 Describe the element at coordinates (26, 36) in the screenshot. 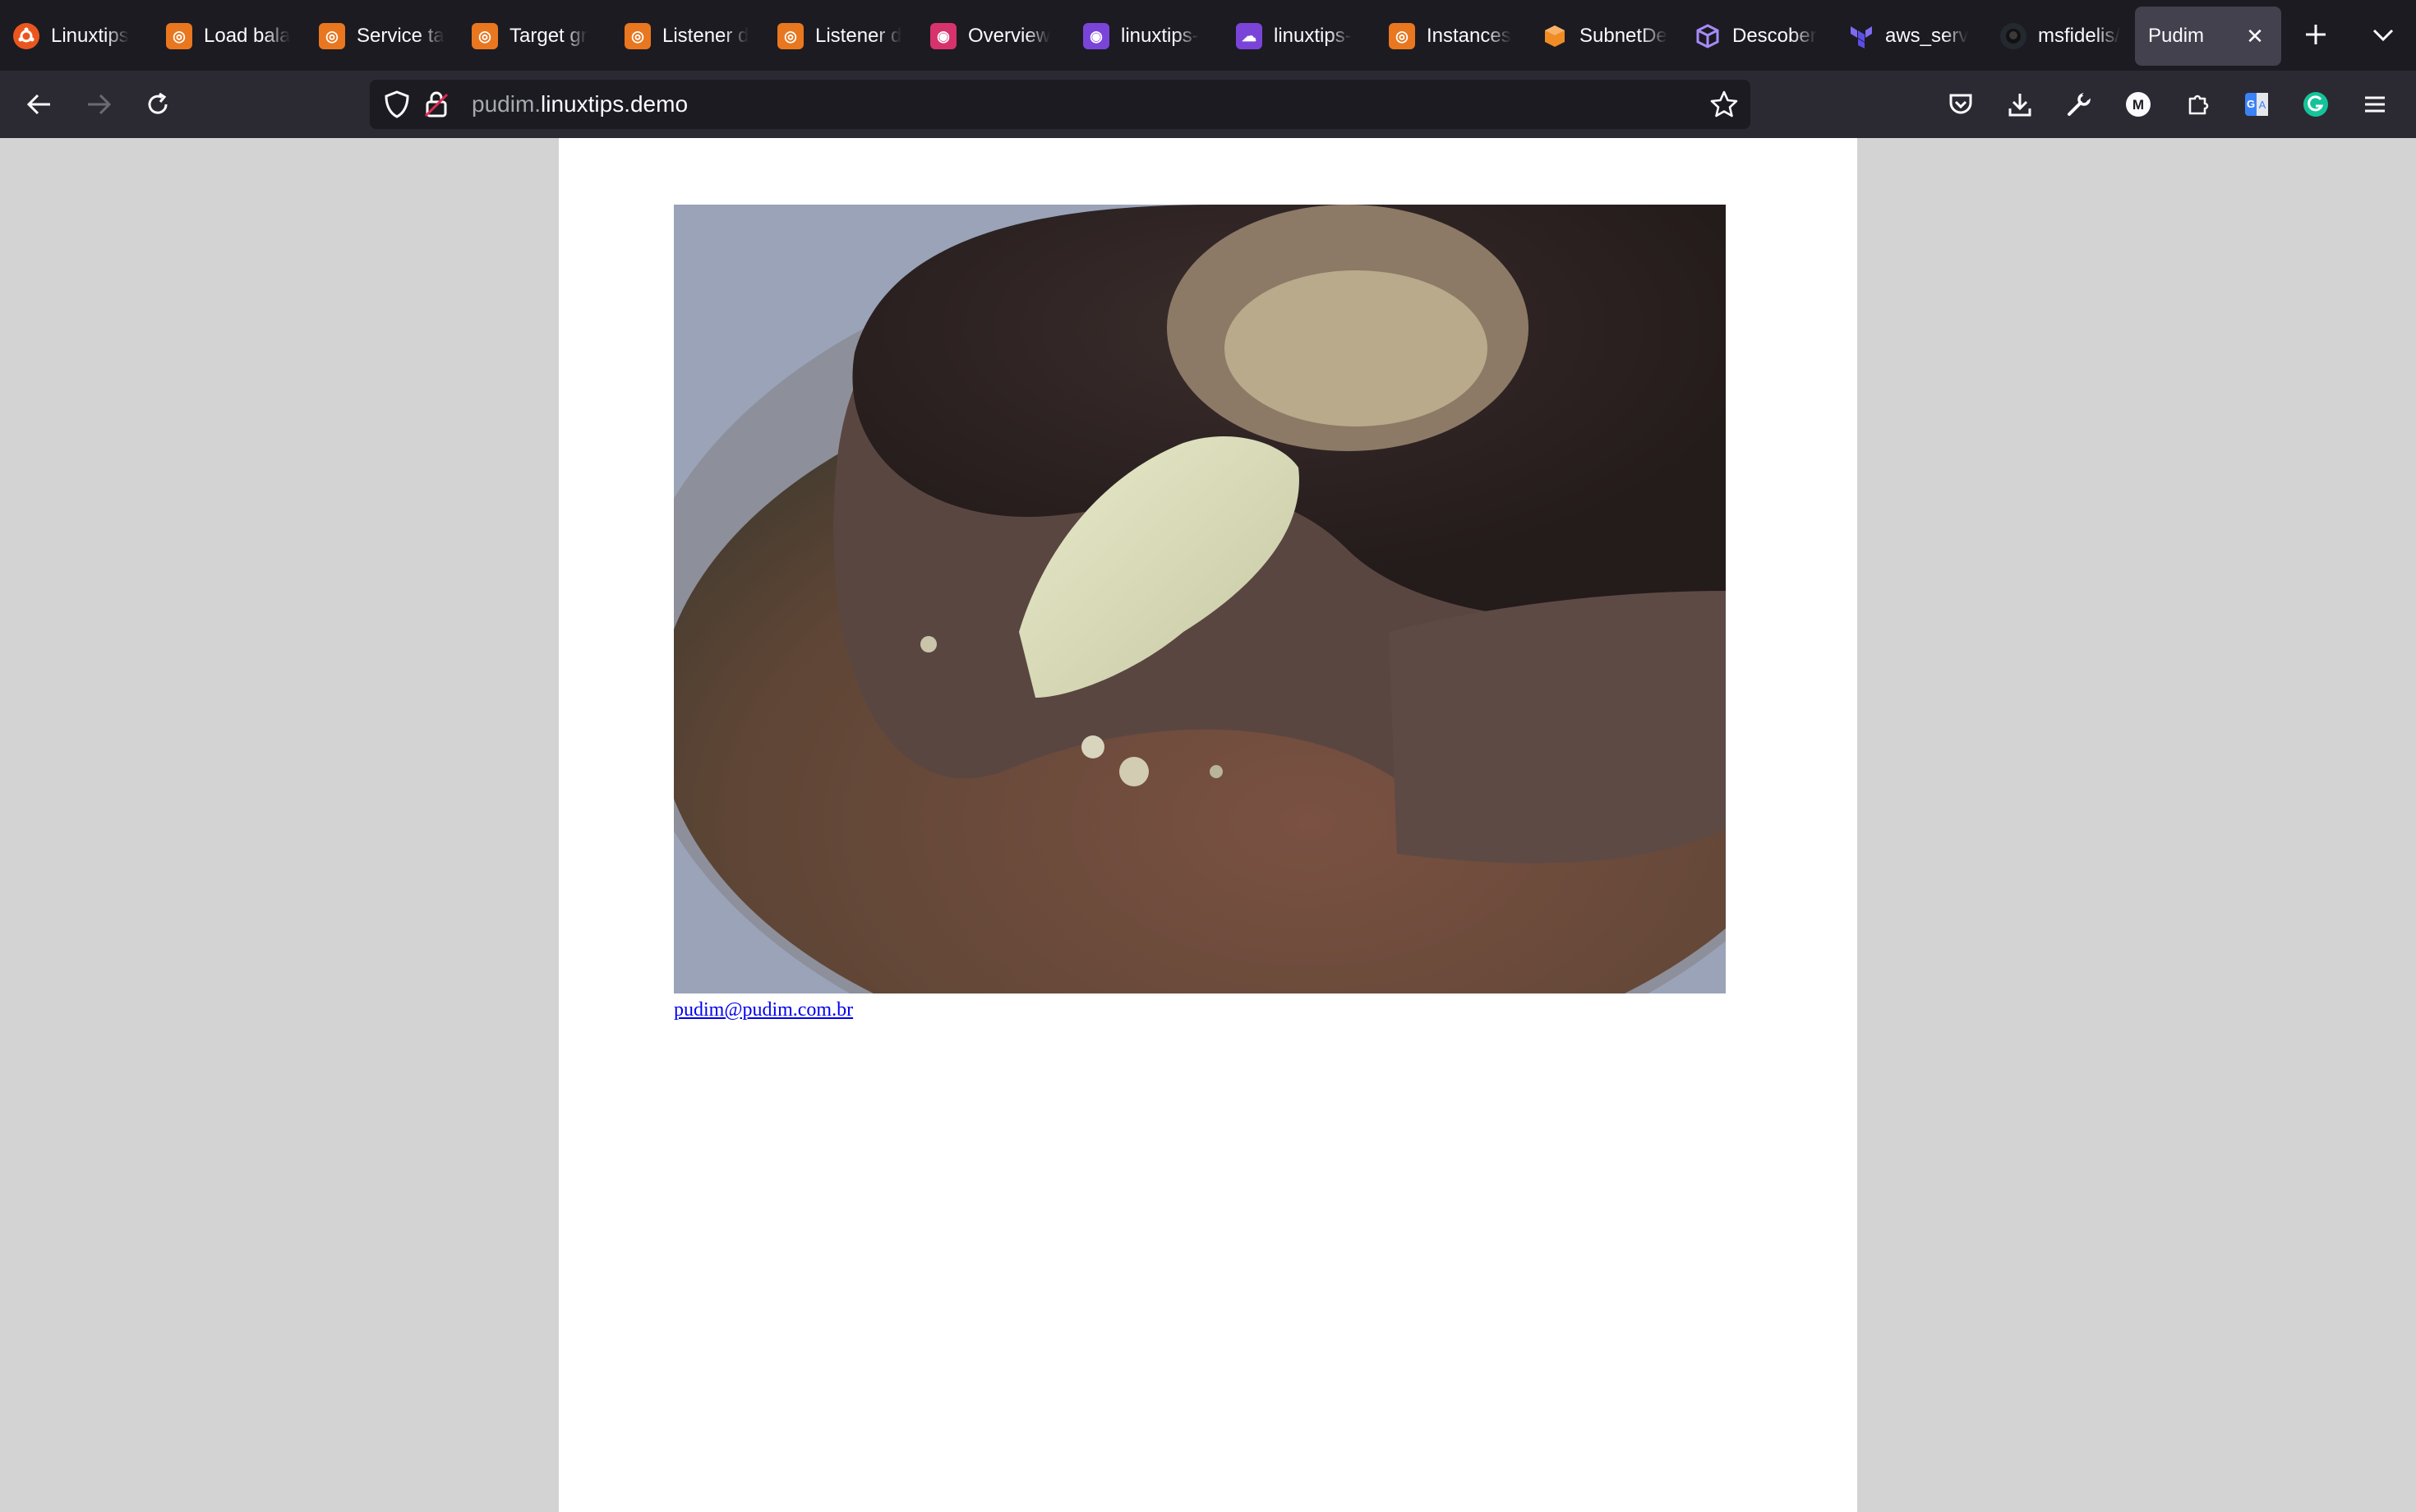

I see `ubuntu-icon` at that location.